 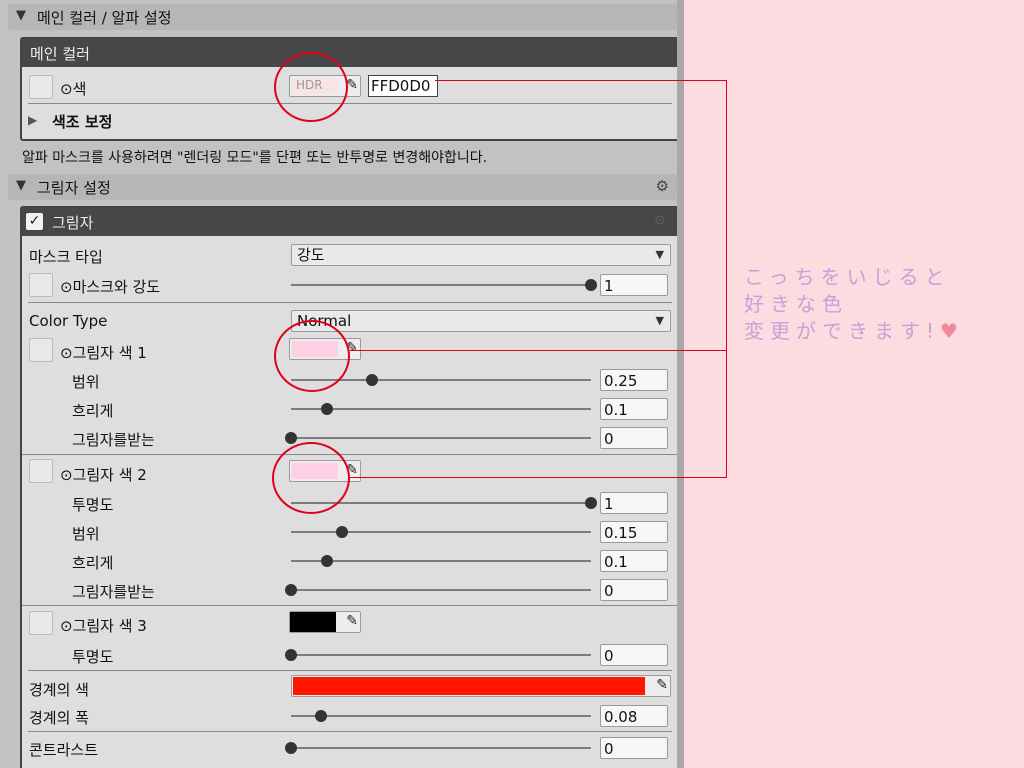 I want to click on contrast-knob, so click(x=291, y=748).